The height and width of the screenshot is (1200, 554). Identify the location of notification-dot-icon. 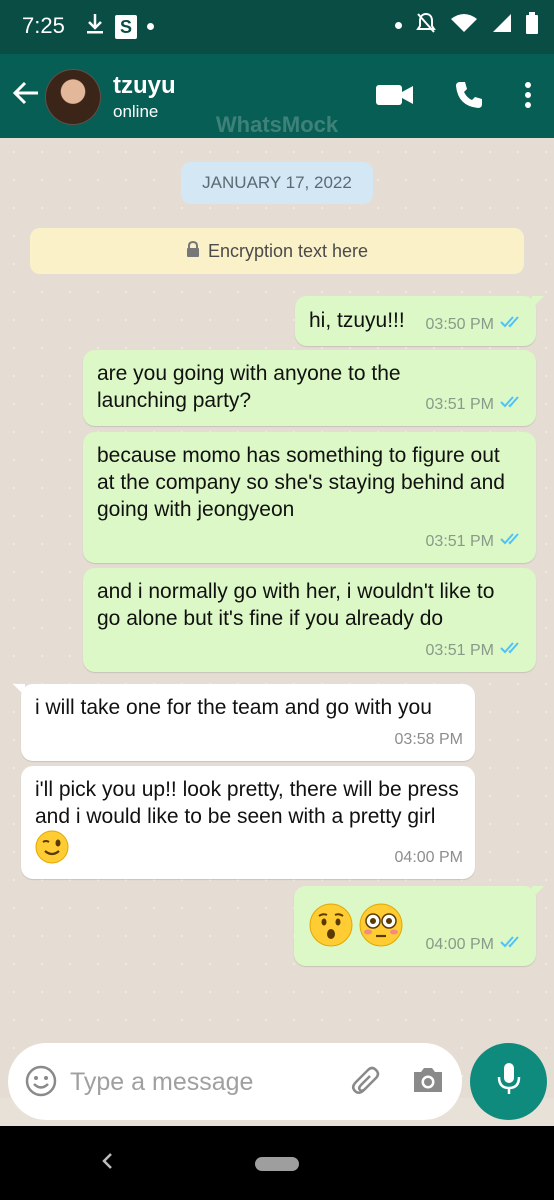
(150, 26).